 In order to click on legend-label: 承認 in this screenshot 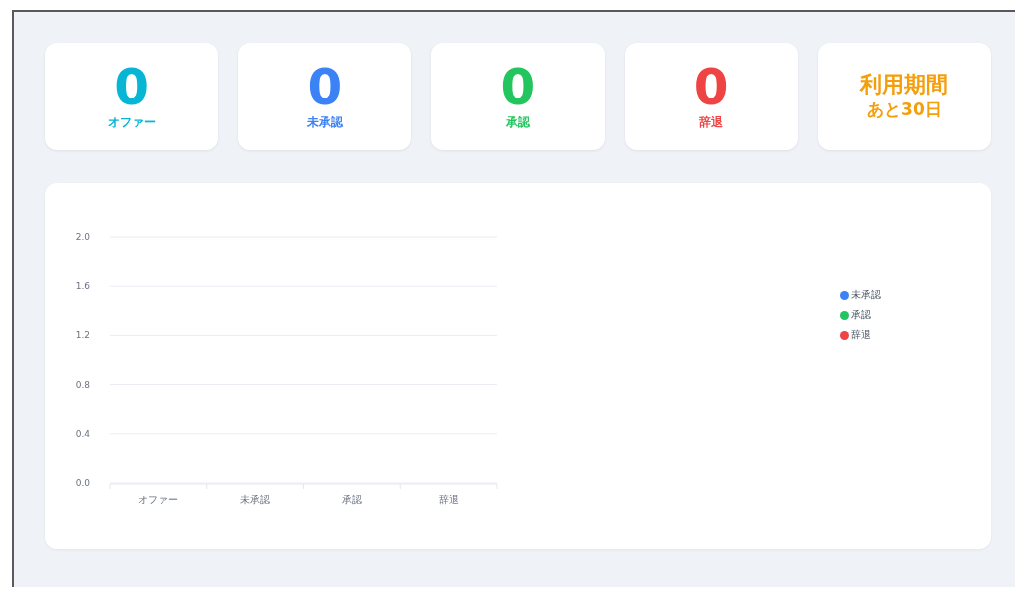, I will do `click(861, 315)`.